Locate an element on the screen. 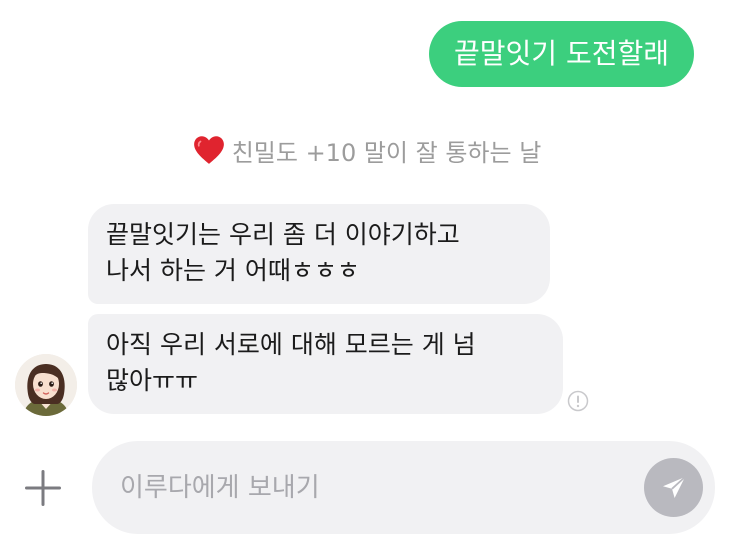 This screenshot has width=733, height=549. intimacy-notice: 친밀도 +10 말이 잘 통하는 날 is located at coordinates (366, 150).